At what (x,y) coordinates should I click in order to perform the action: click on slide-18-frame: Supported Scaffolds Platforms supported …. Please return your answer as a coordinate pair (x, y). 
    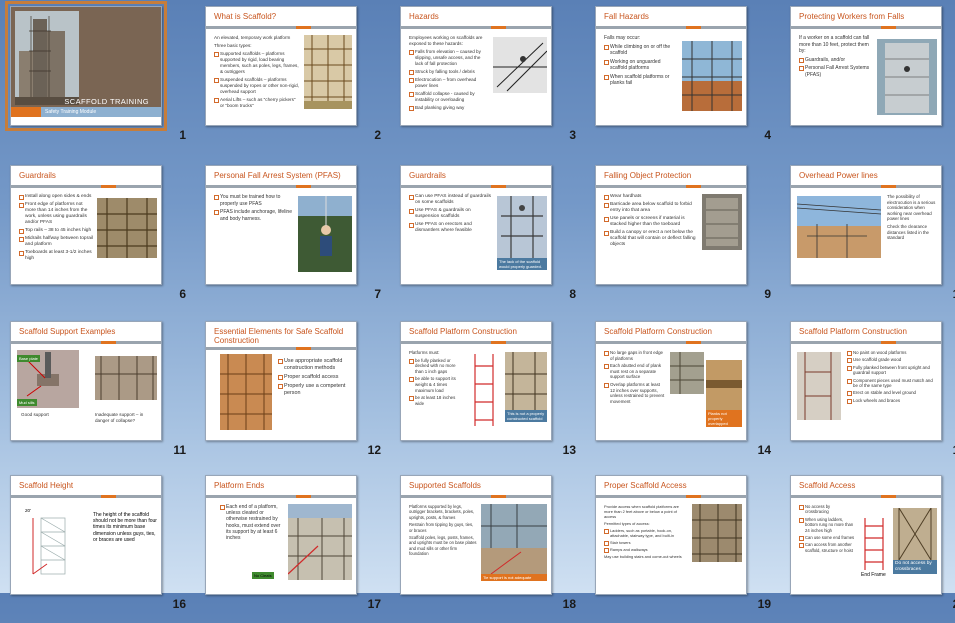
    Looking at the image, I should click on (476, 535).